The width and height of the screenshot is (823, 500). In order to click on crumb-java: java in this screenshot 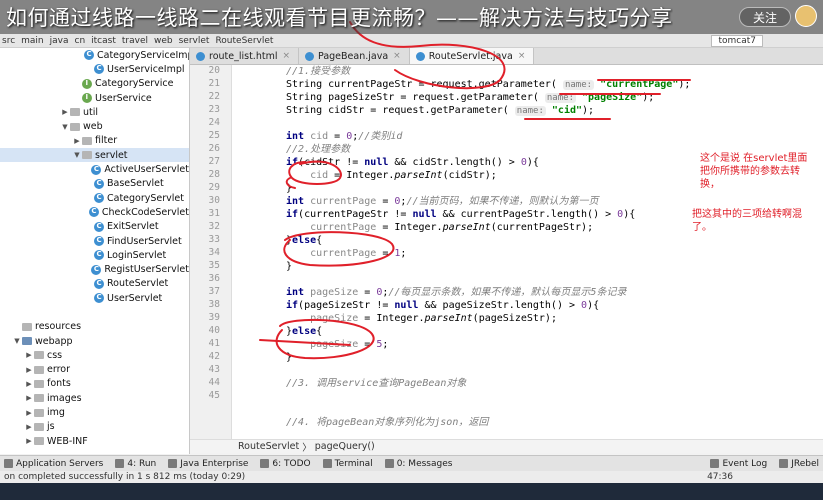, I will do `click(59, 41)`.